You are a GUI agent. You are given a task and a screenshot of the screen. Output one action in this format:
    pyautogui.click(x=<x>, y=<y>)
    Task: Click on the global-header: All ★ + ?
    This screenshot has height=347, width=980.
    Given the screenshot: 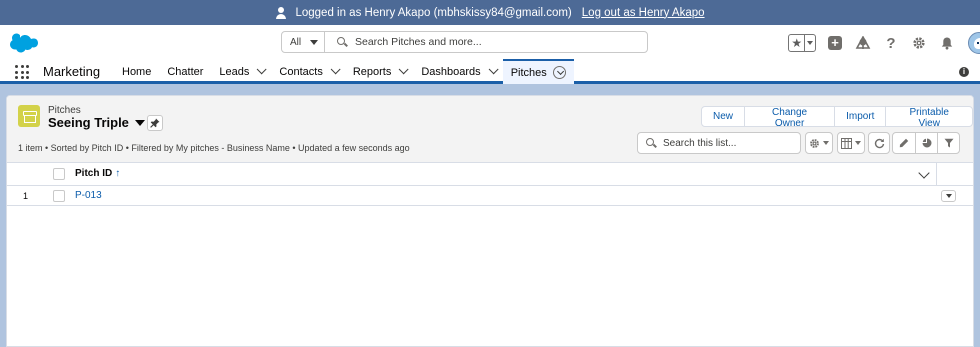 What is the action you would take?
    pyautogui.click(x=490, y=42)
    